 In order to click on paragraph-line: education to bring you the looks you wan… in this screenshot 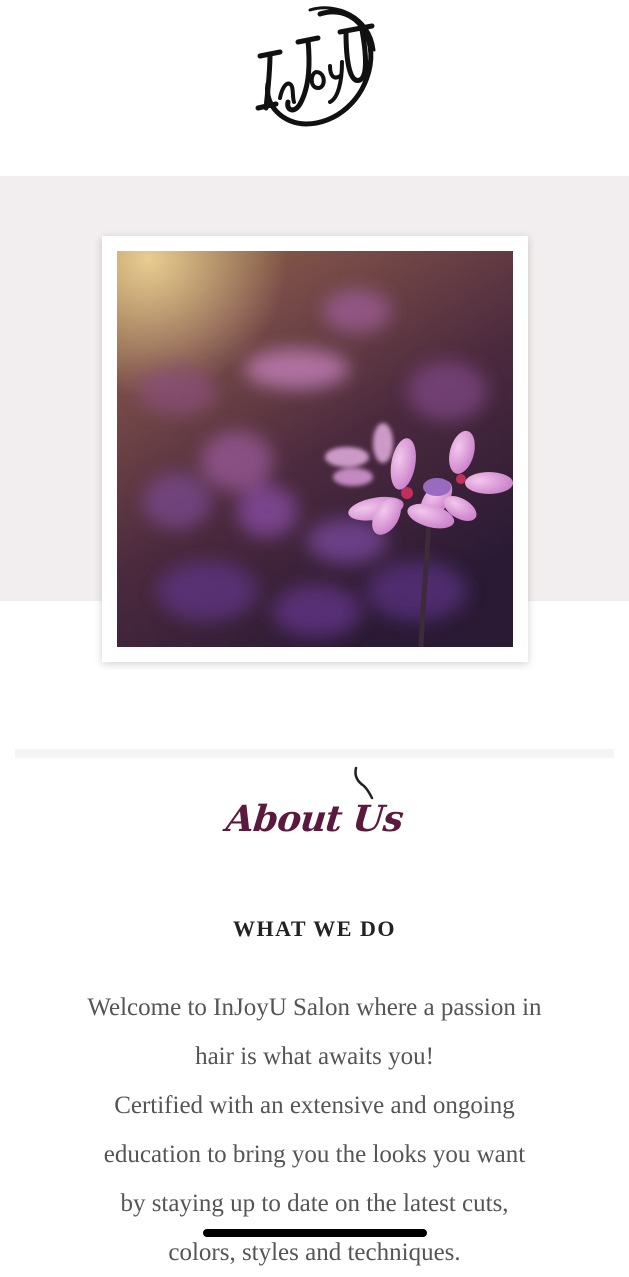, I will do `click(314, 1154)`.